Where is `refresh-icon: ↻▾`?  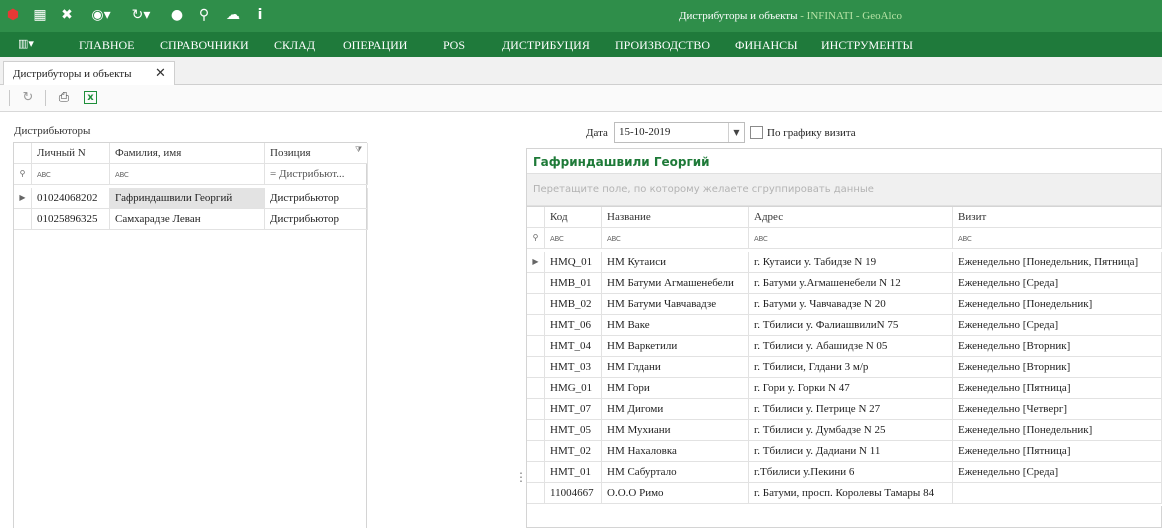
refresh-icon: ↻▾ is located at coordinates (141, 15).